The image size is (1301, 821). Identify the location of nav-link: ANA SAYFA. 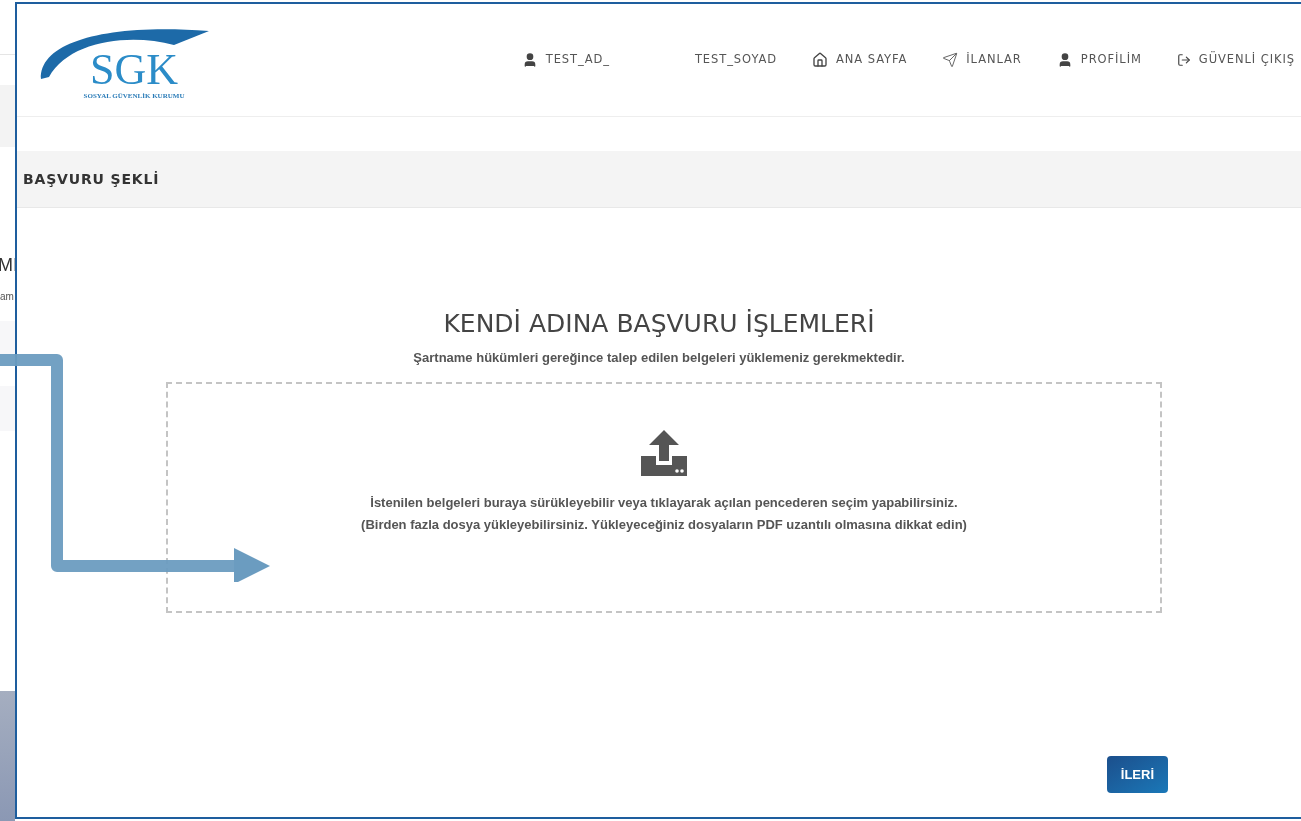
(860, 60).